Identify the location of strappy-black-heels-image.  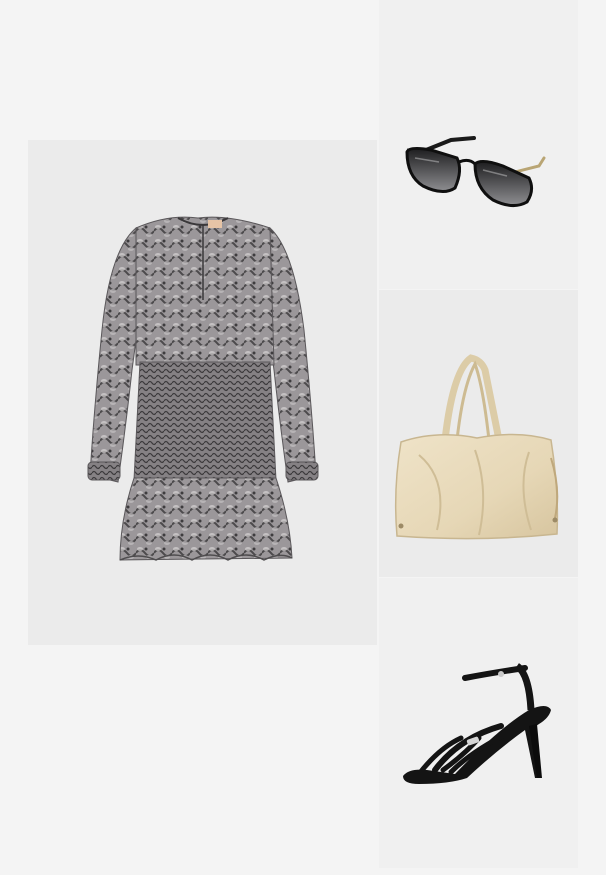
(477, 723).